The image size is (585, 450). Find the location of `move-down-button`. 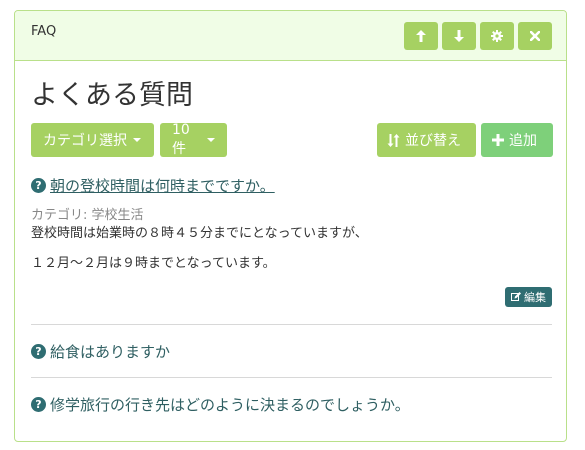

move-down-button is located at coordinates (459, 36).